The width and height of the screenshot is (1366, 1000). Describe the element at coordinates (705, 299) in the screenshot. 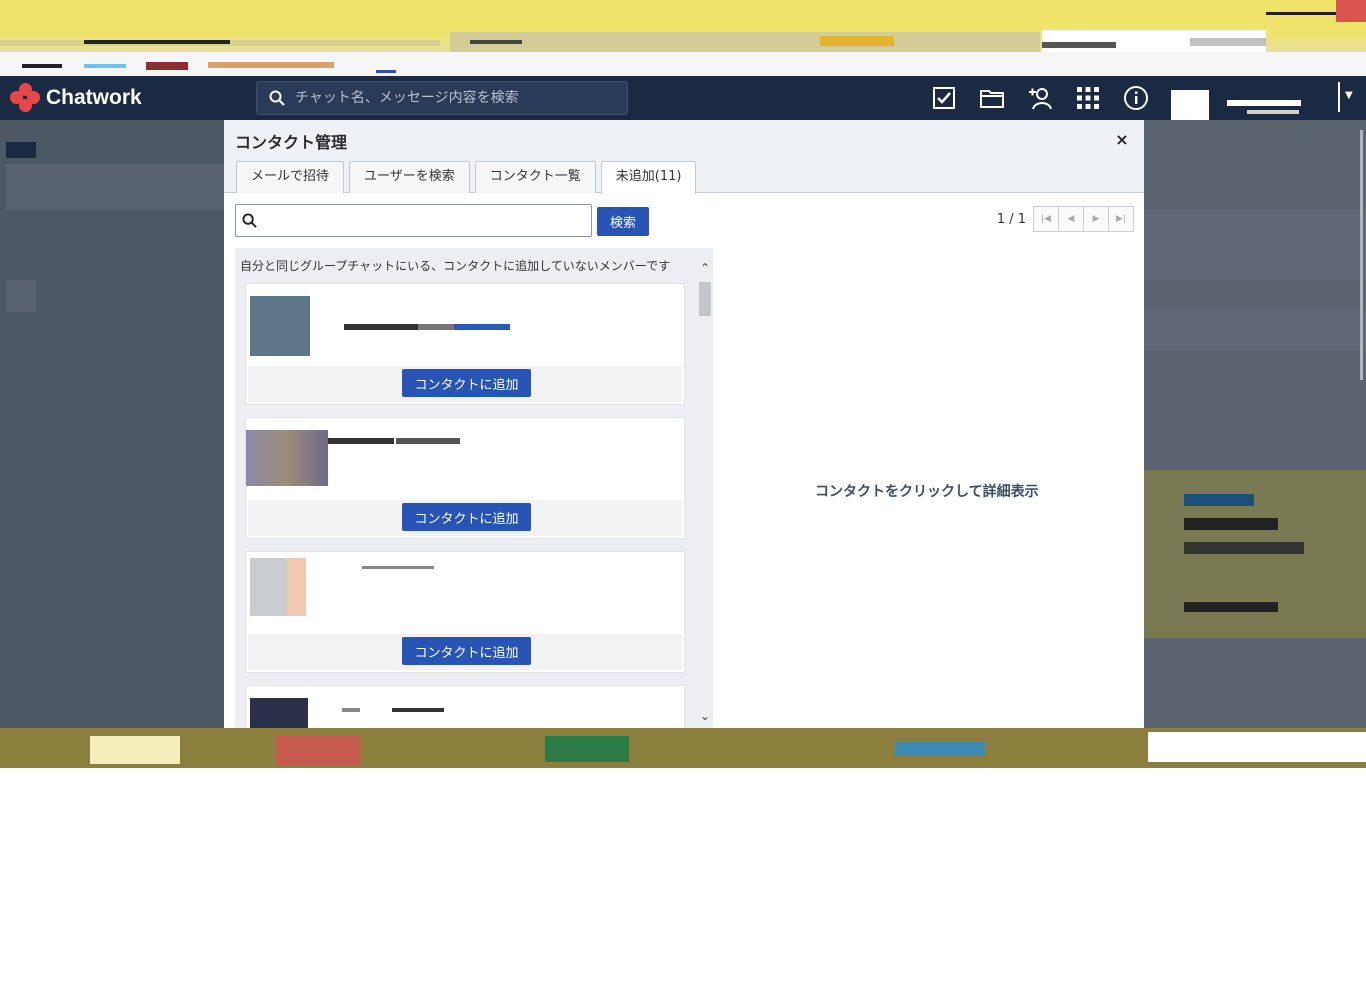

I see `scroll-thumb` at that location.